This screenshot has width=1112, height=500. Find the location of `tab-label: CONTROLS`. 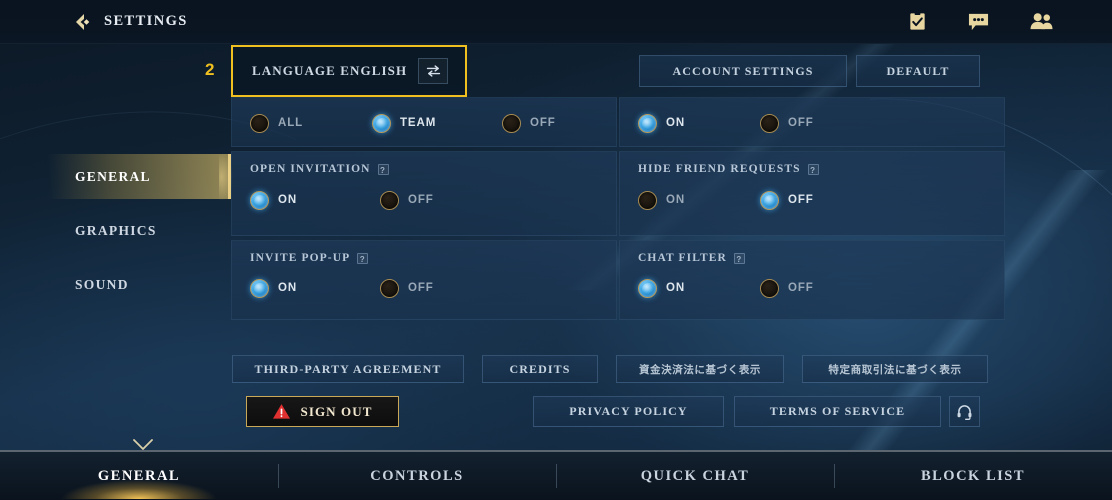

tab-label: CONTROLS is located at coordinates (417, 475).